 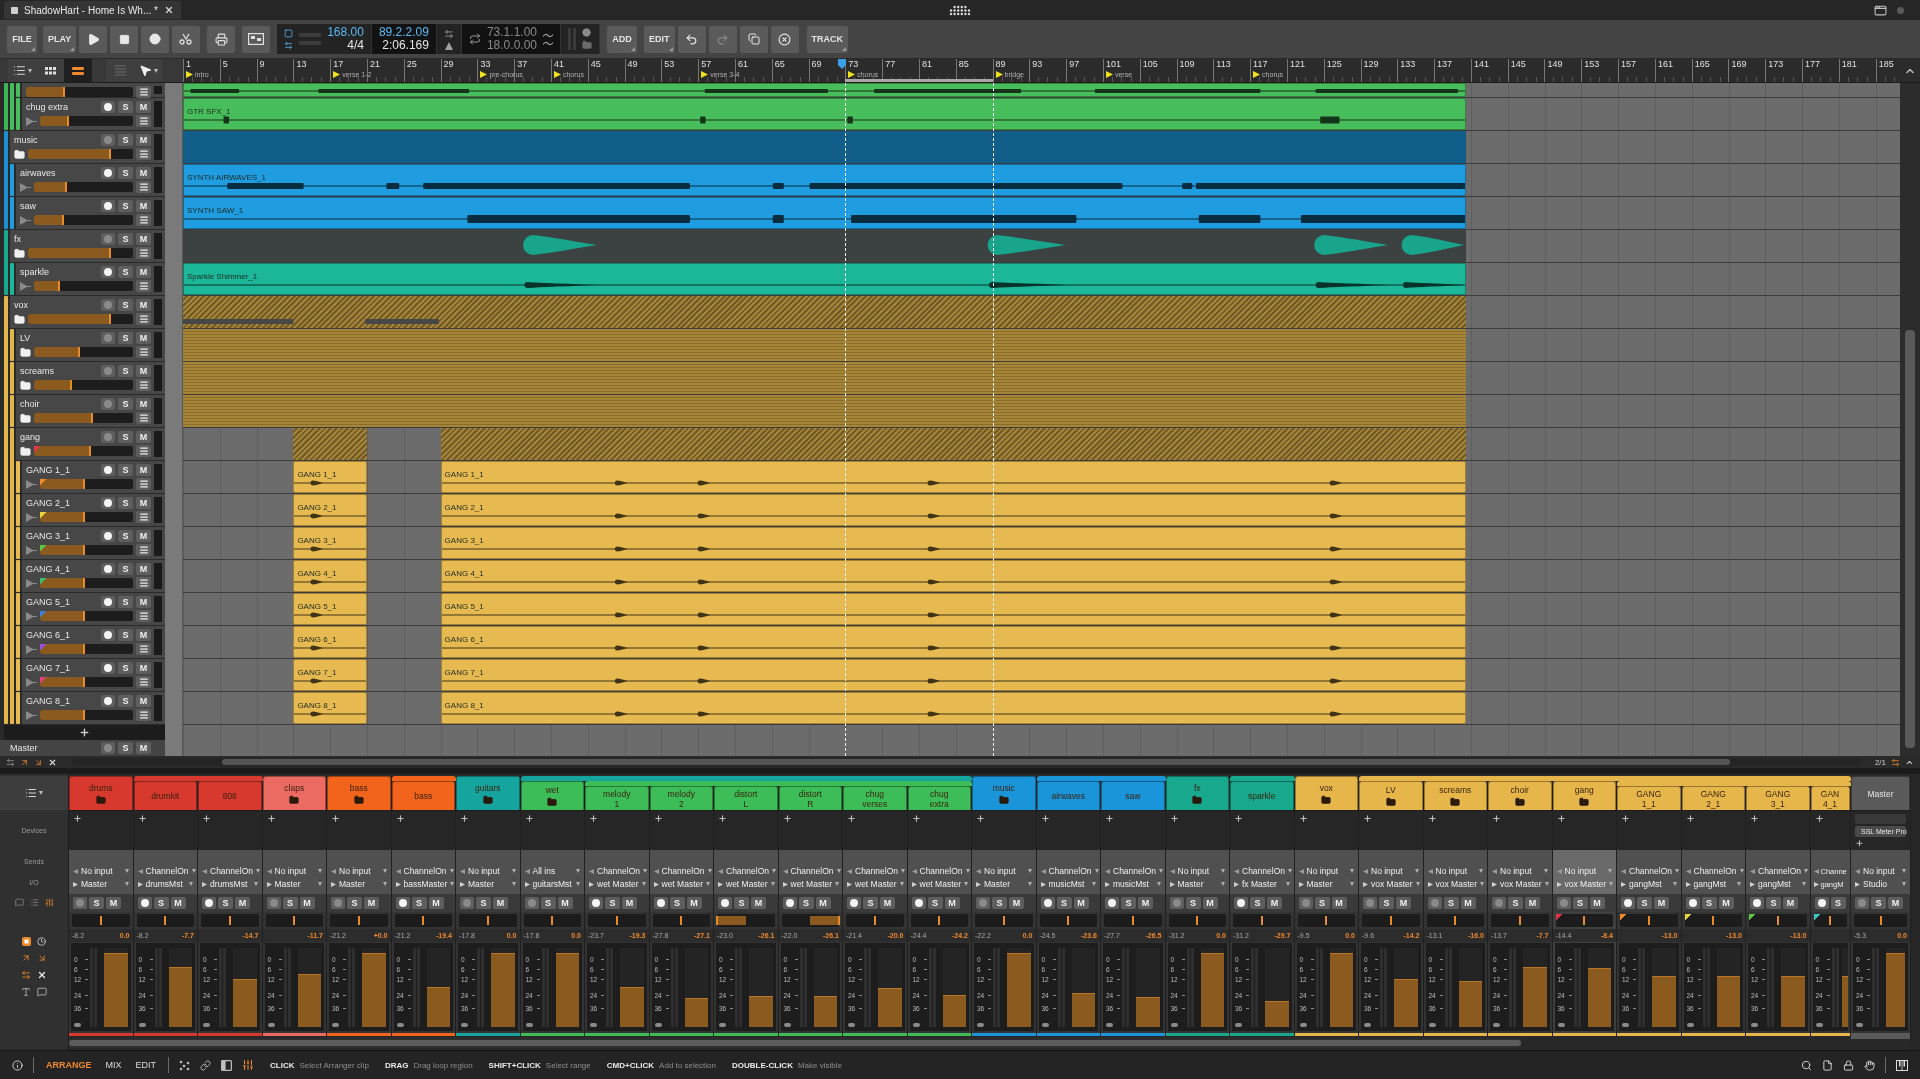 What do you see at coordinates (1391, 795) in the screenshot?
I see `channel-header: LV` at bounding box center [1391, 795].